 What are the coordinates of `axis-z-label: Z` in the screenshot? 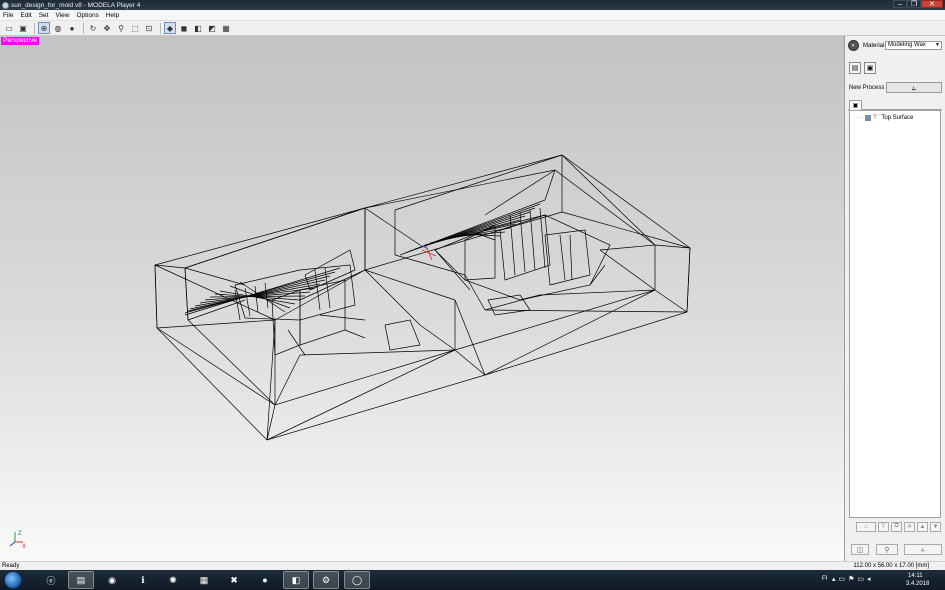 It's located at (20, 534).